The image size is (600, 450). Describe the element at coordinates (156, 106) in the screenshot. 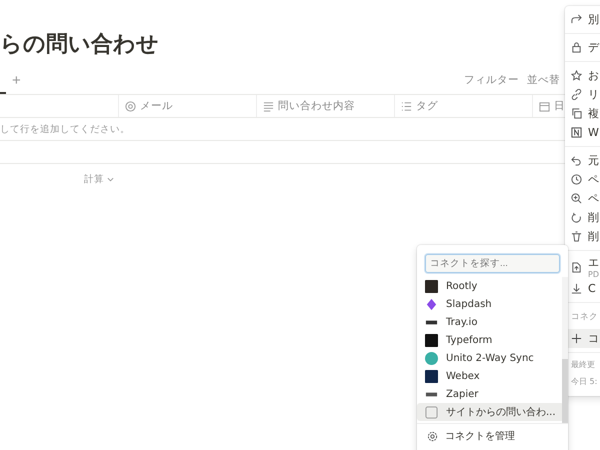

I see `column-header: メール` at that location.